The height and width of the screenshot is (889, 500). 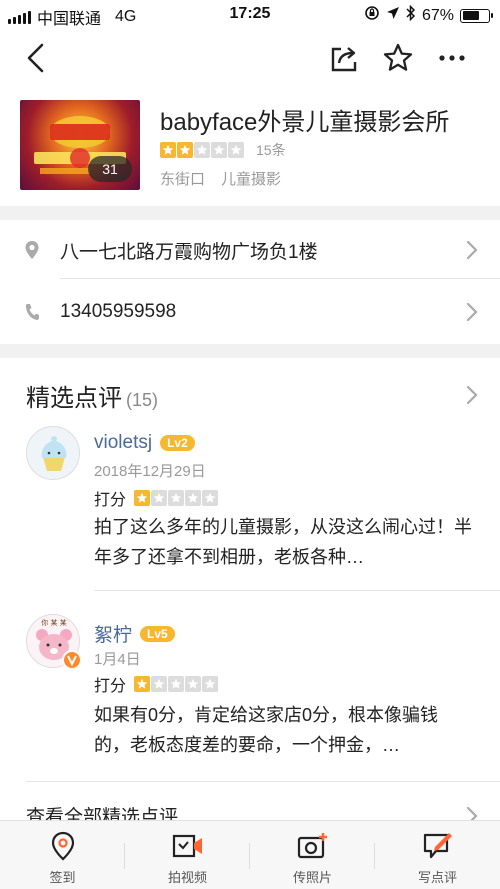 What do you see at coordinates (117, 659) in the screenshot?
I see `review-date: 1月4日` at bounding box center [117, 659].